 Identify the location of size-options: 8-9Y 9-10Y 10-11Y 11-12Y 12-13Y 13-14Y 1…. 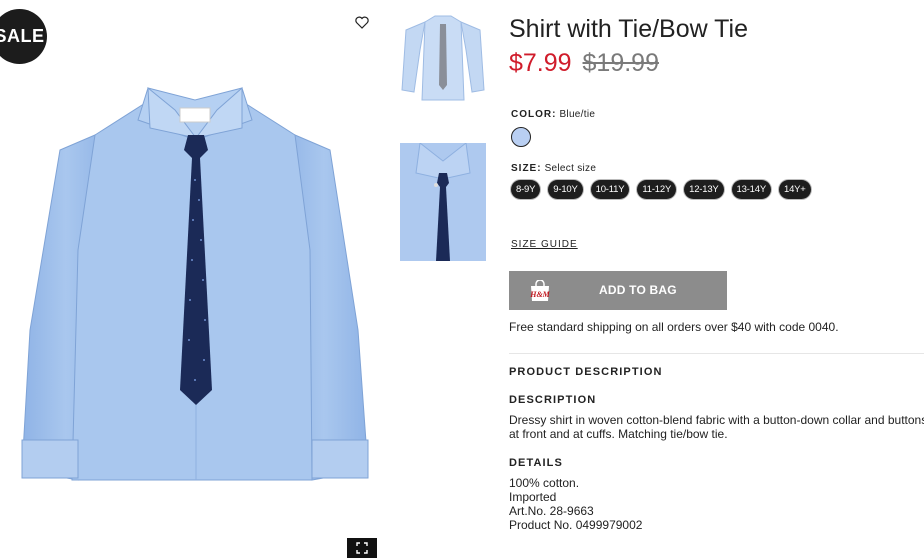
(661, 189).